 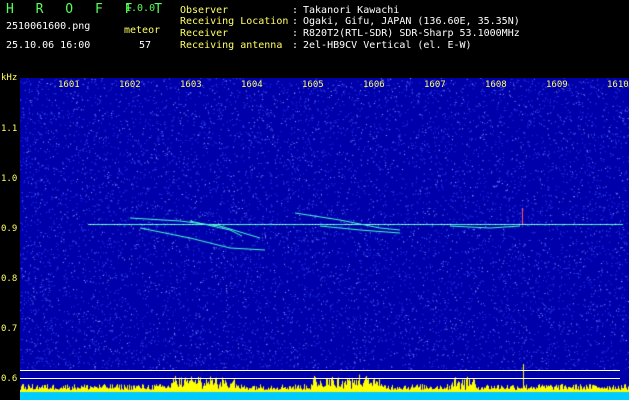 What do you see at coordinates (295, 45) in the screenshot?
I see `antenna-sep: :` at bounding box center [295, 45].